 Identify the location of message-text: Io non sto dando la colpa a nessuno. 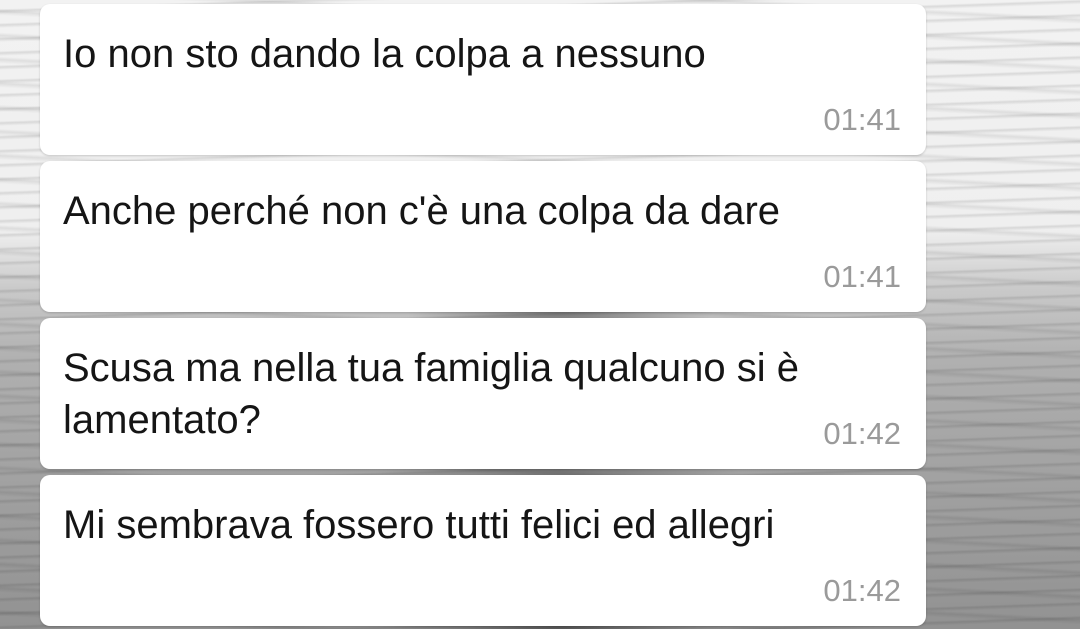
(384, 54).